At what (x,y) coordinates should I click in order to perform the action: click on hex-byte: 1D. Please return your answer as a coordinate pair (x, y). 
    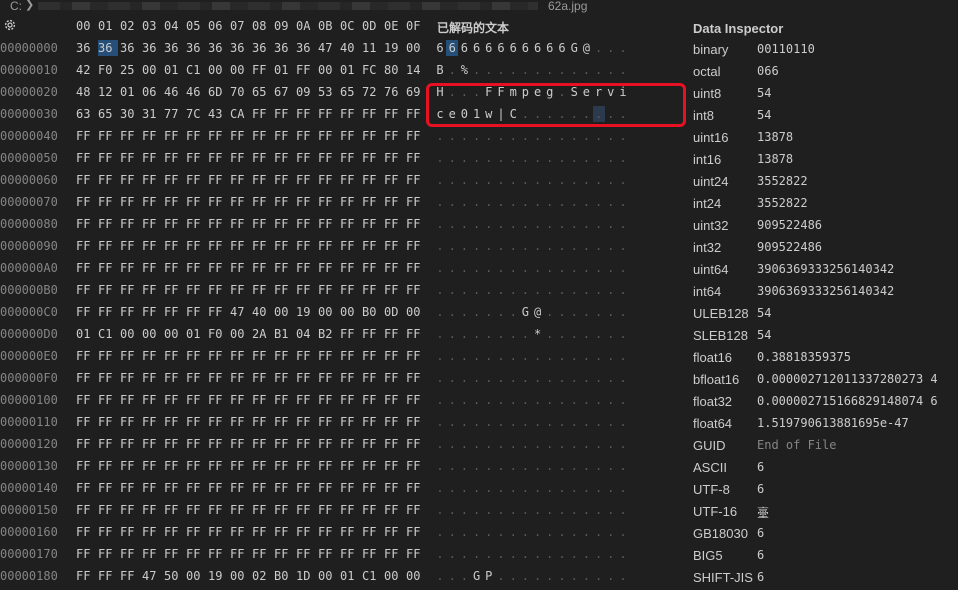
    Looking at the image, I should click on (306, 576).